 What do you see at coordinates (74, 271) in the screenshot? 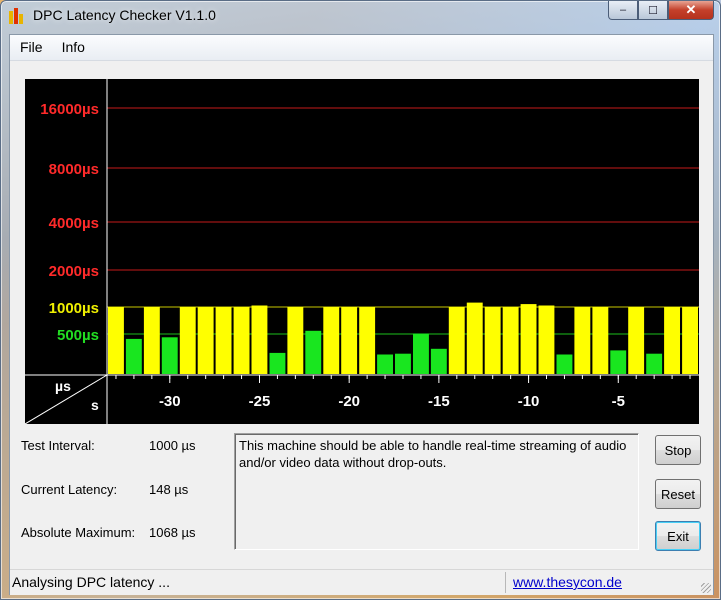
I see `y-tick-label: 2000µs` at bounding box center [74, 271].